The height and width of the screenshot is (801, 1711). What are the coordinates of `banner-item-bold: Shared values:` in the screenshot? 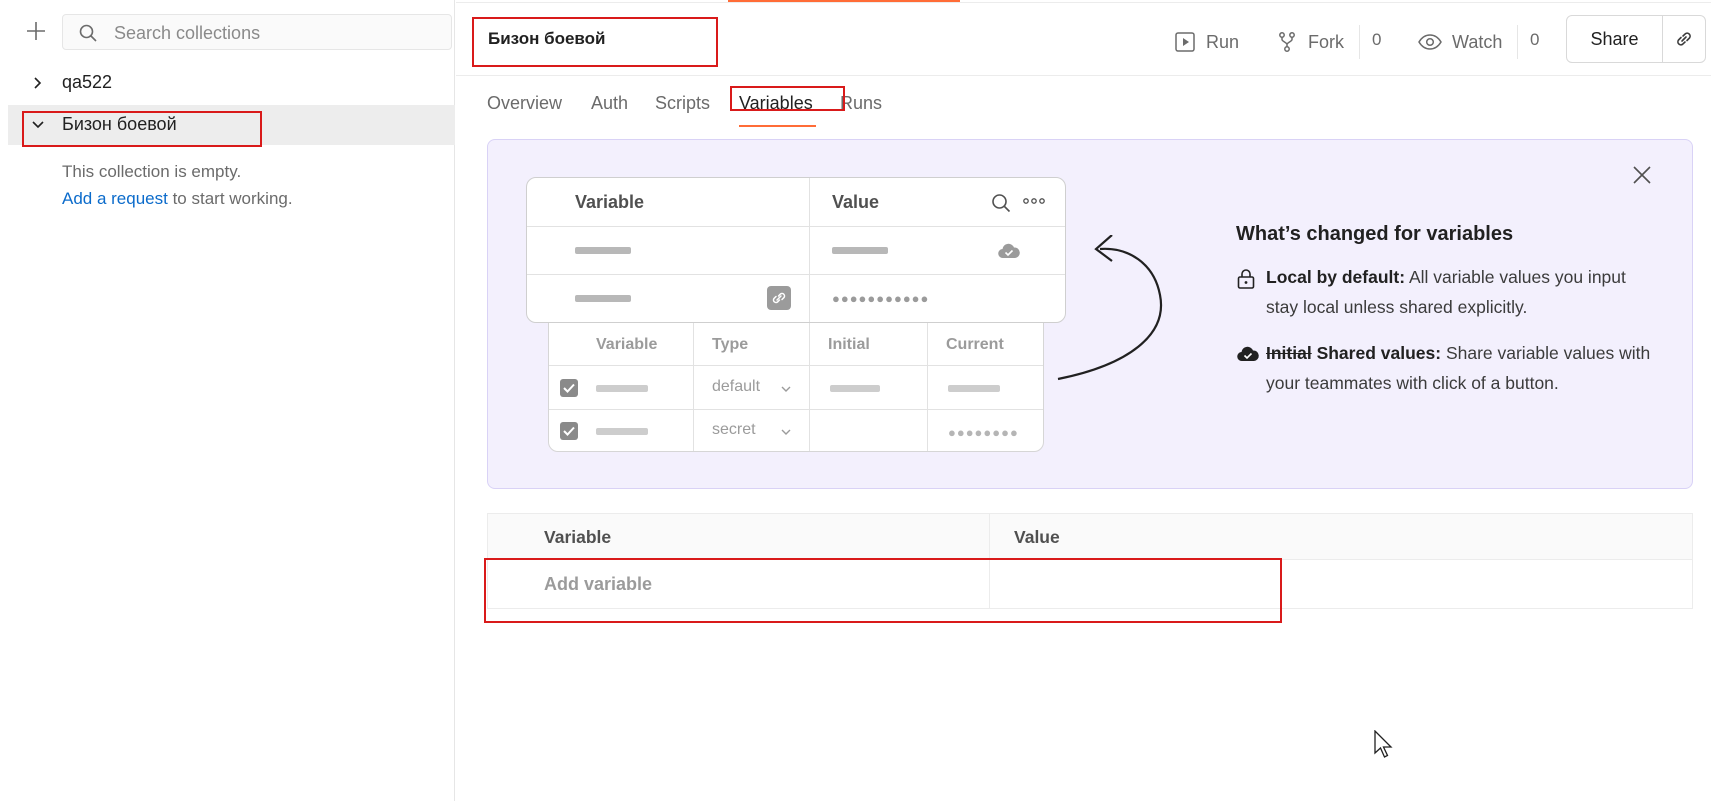 It's located at (1376, 353).